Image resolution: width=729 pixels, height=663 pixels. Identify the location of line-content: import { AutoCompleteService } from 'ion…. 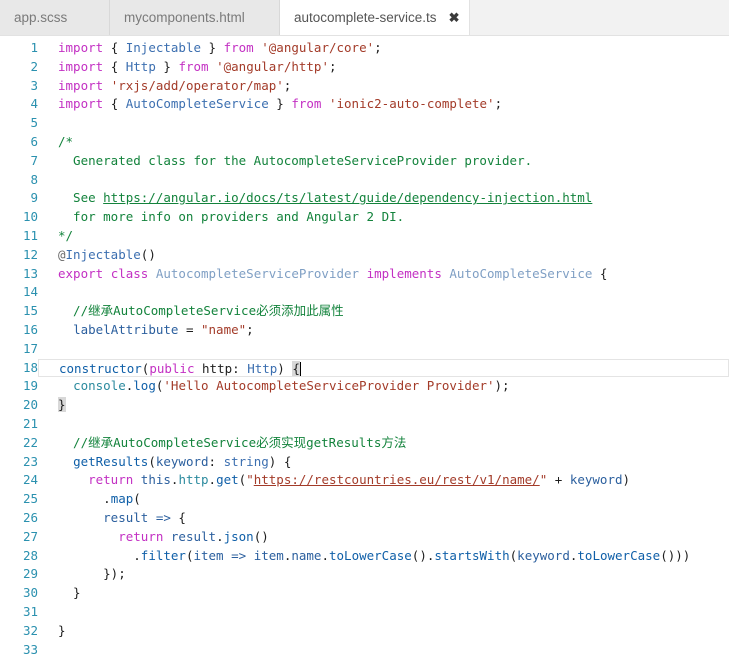
(383, 104).